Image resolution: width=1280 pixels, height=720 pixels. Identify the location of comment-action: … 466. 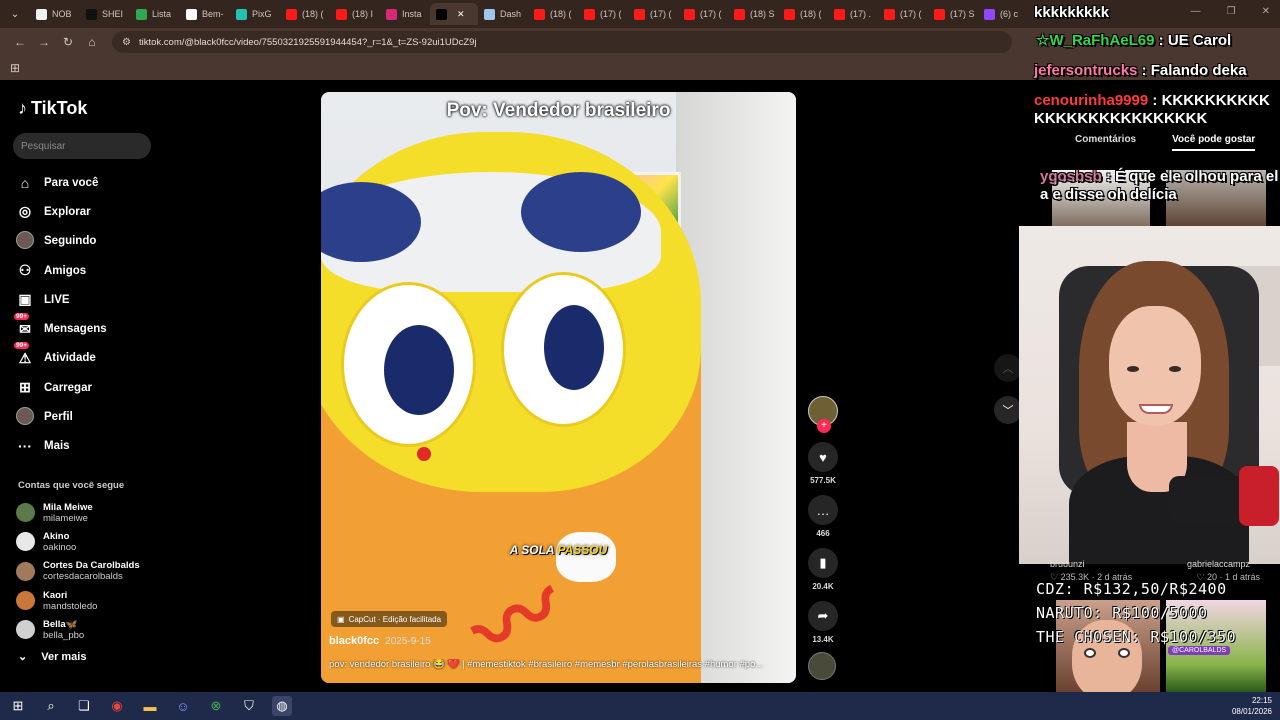
(823, 516).